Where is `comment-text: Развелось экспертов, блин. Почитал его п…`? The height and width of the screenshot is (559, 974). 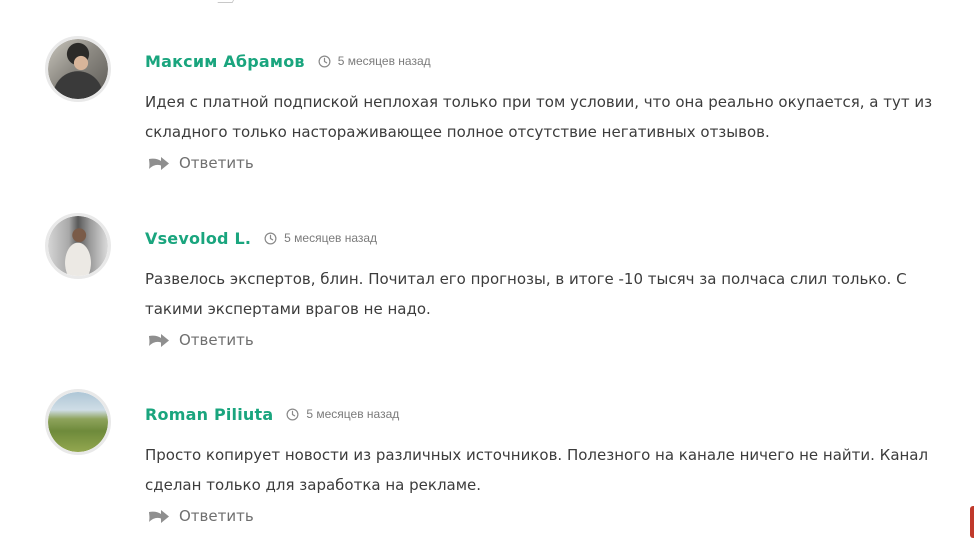 comment-text: Развелось экспертов, блин. Почитал его п… is located at coordinates (526, 294).